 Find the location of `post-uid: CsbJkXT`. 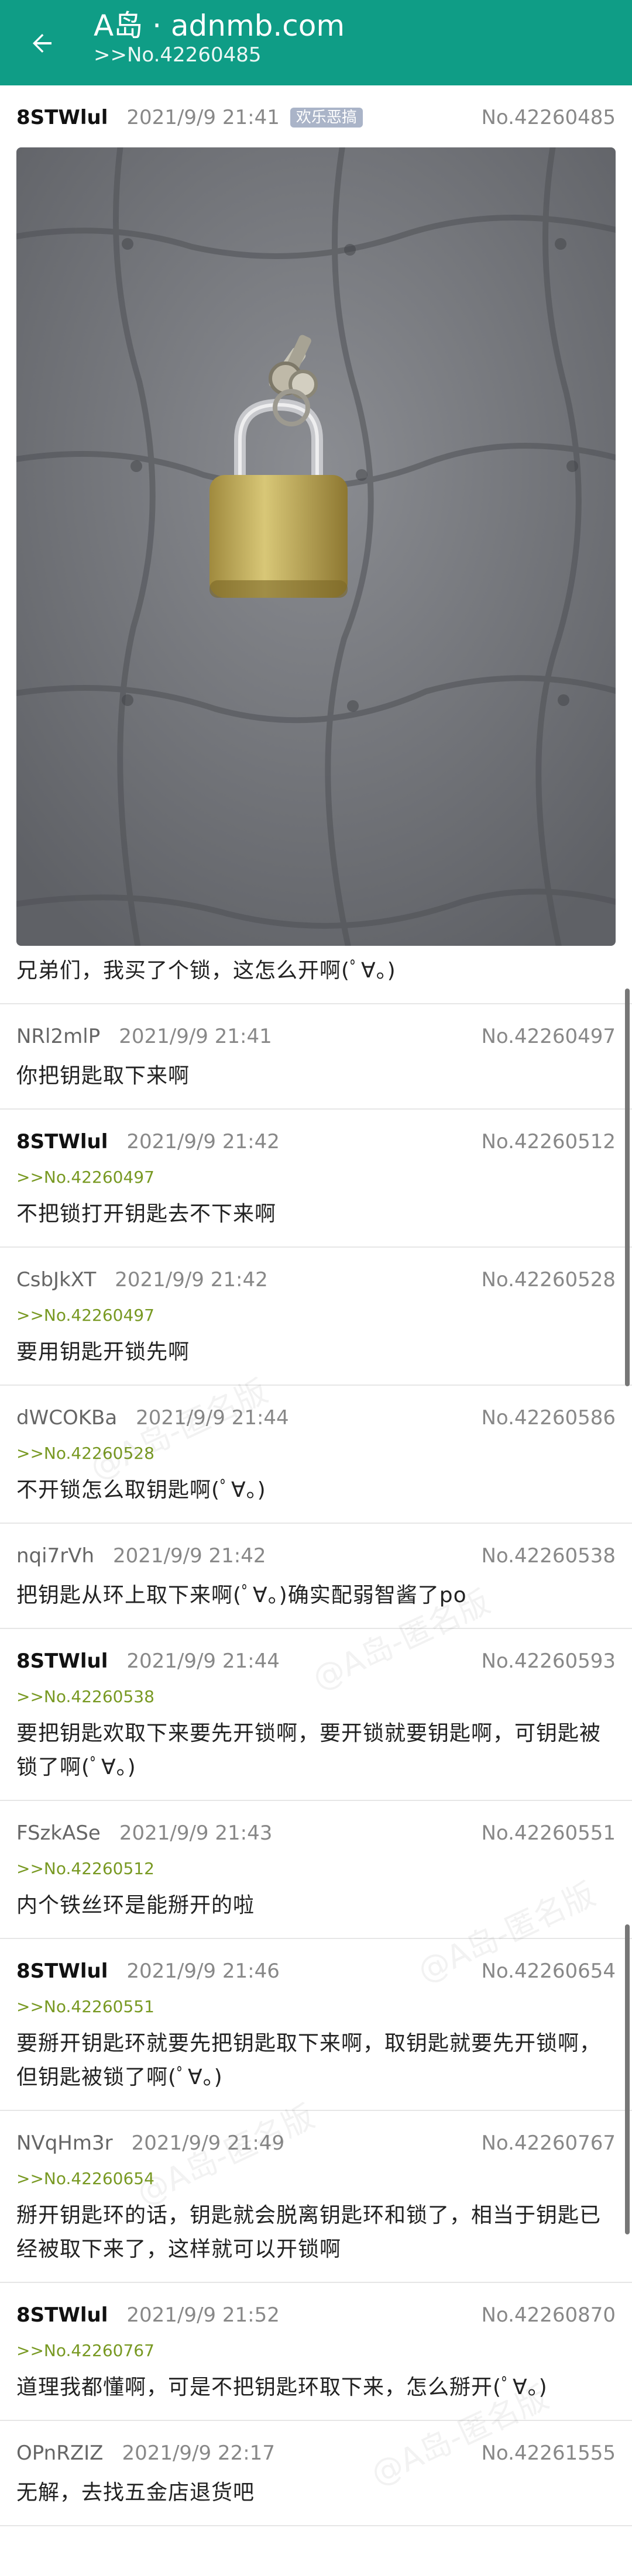

post-uid: CsbJkXT is located at coordinates (56, 1280).